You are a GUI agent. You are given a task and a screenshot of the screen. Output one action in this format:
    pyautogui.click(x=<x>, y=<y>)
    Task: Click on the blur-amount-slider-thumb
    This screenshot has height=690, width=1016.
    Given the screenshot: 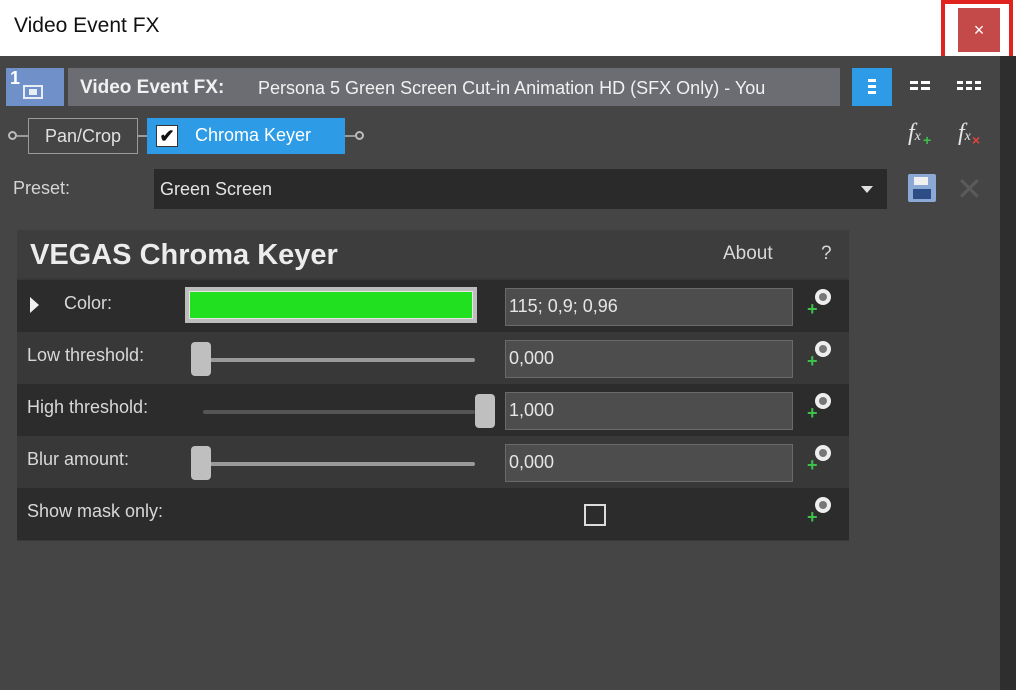 What is the action you would take?
    pyautogui.click(x=201, y=463)
    